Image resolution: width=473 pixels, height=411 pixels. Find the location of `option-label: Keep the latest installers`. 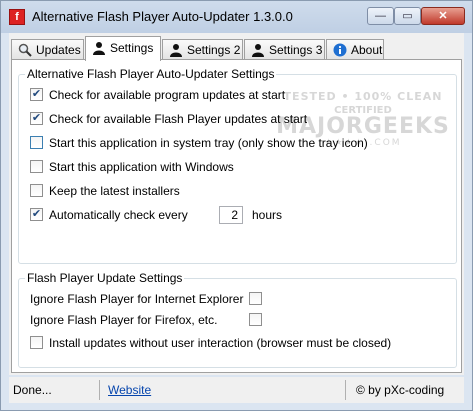

option-label: Keep the latest installers is located at coordinates (114, 191).